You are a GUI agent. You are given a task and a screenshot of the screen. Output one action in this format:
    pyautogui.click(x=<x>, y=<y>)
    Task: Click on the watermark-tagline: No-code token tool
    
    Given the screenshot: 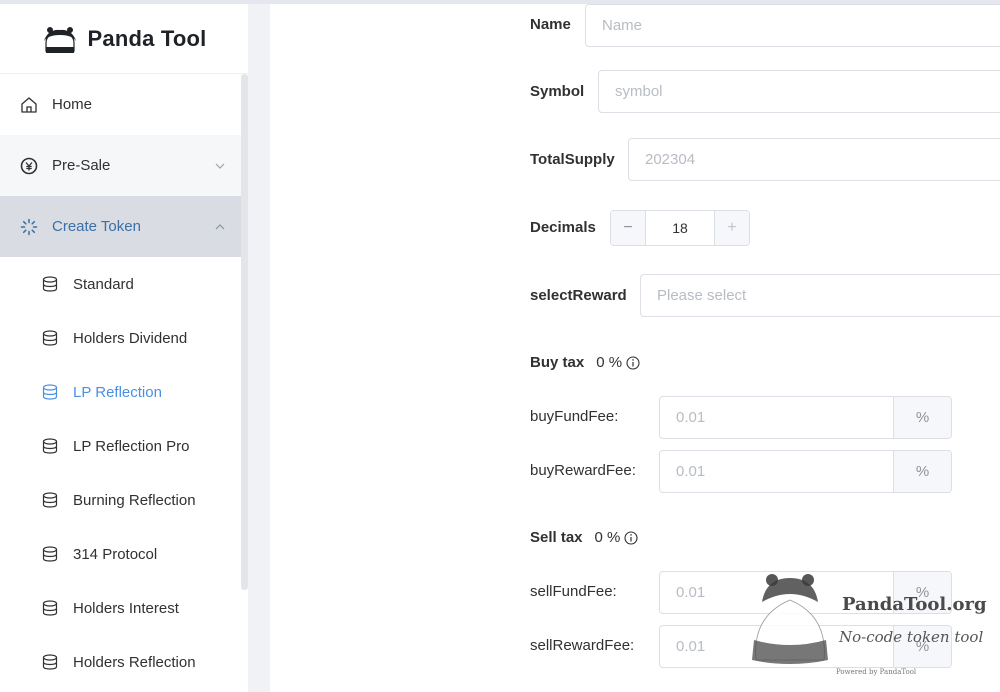 What is the action you would take?
    pyautogui.click(x=911, y=637)
    